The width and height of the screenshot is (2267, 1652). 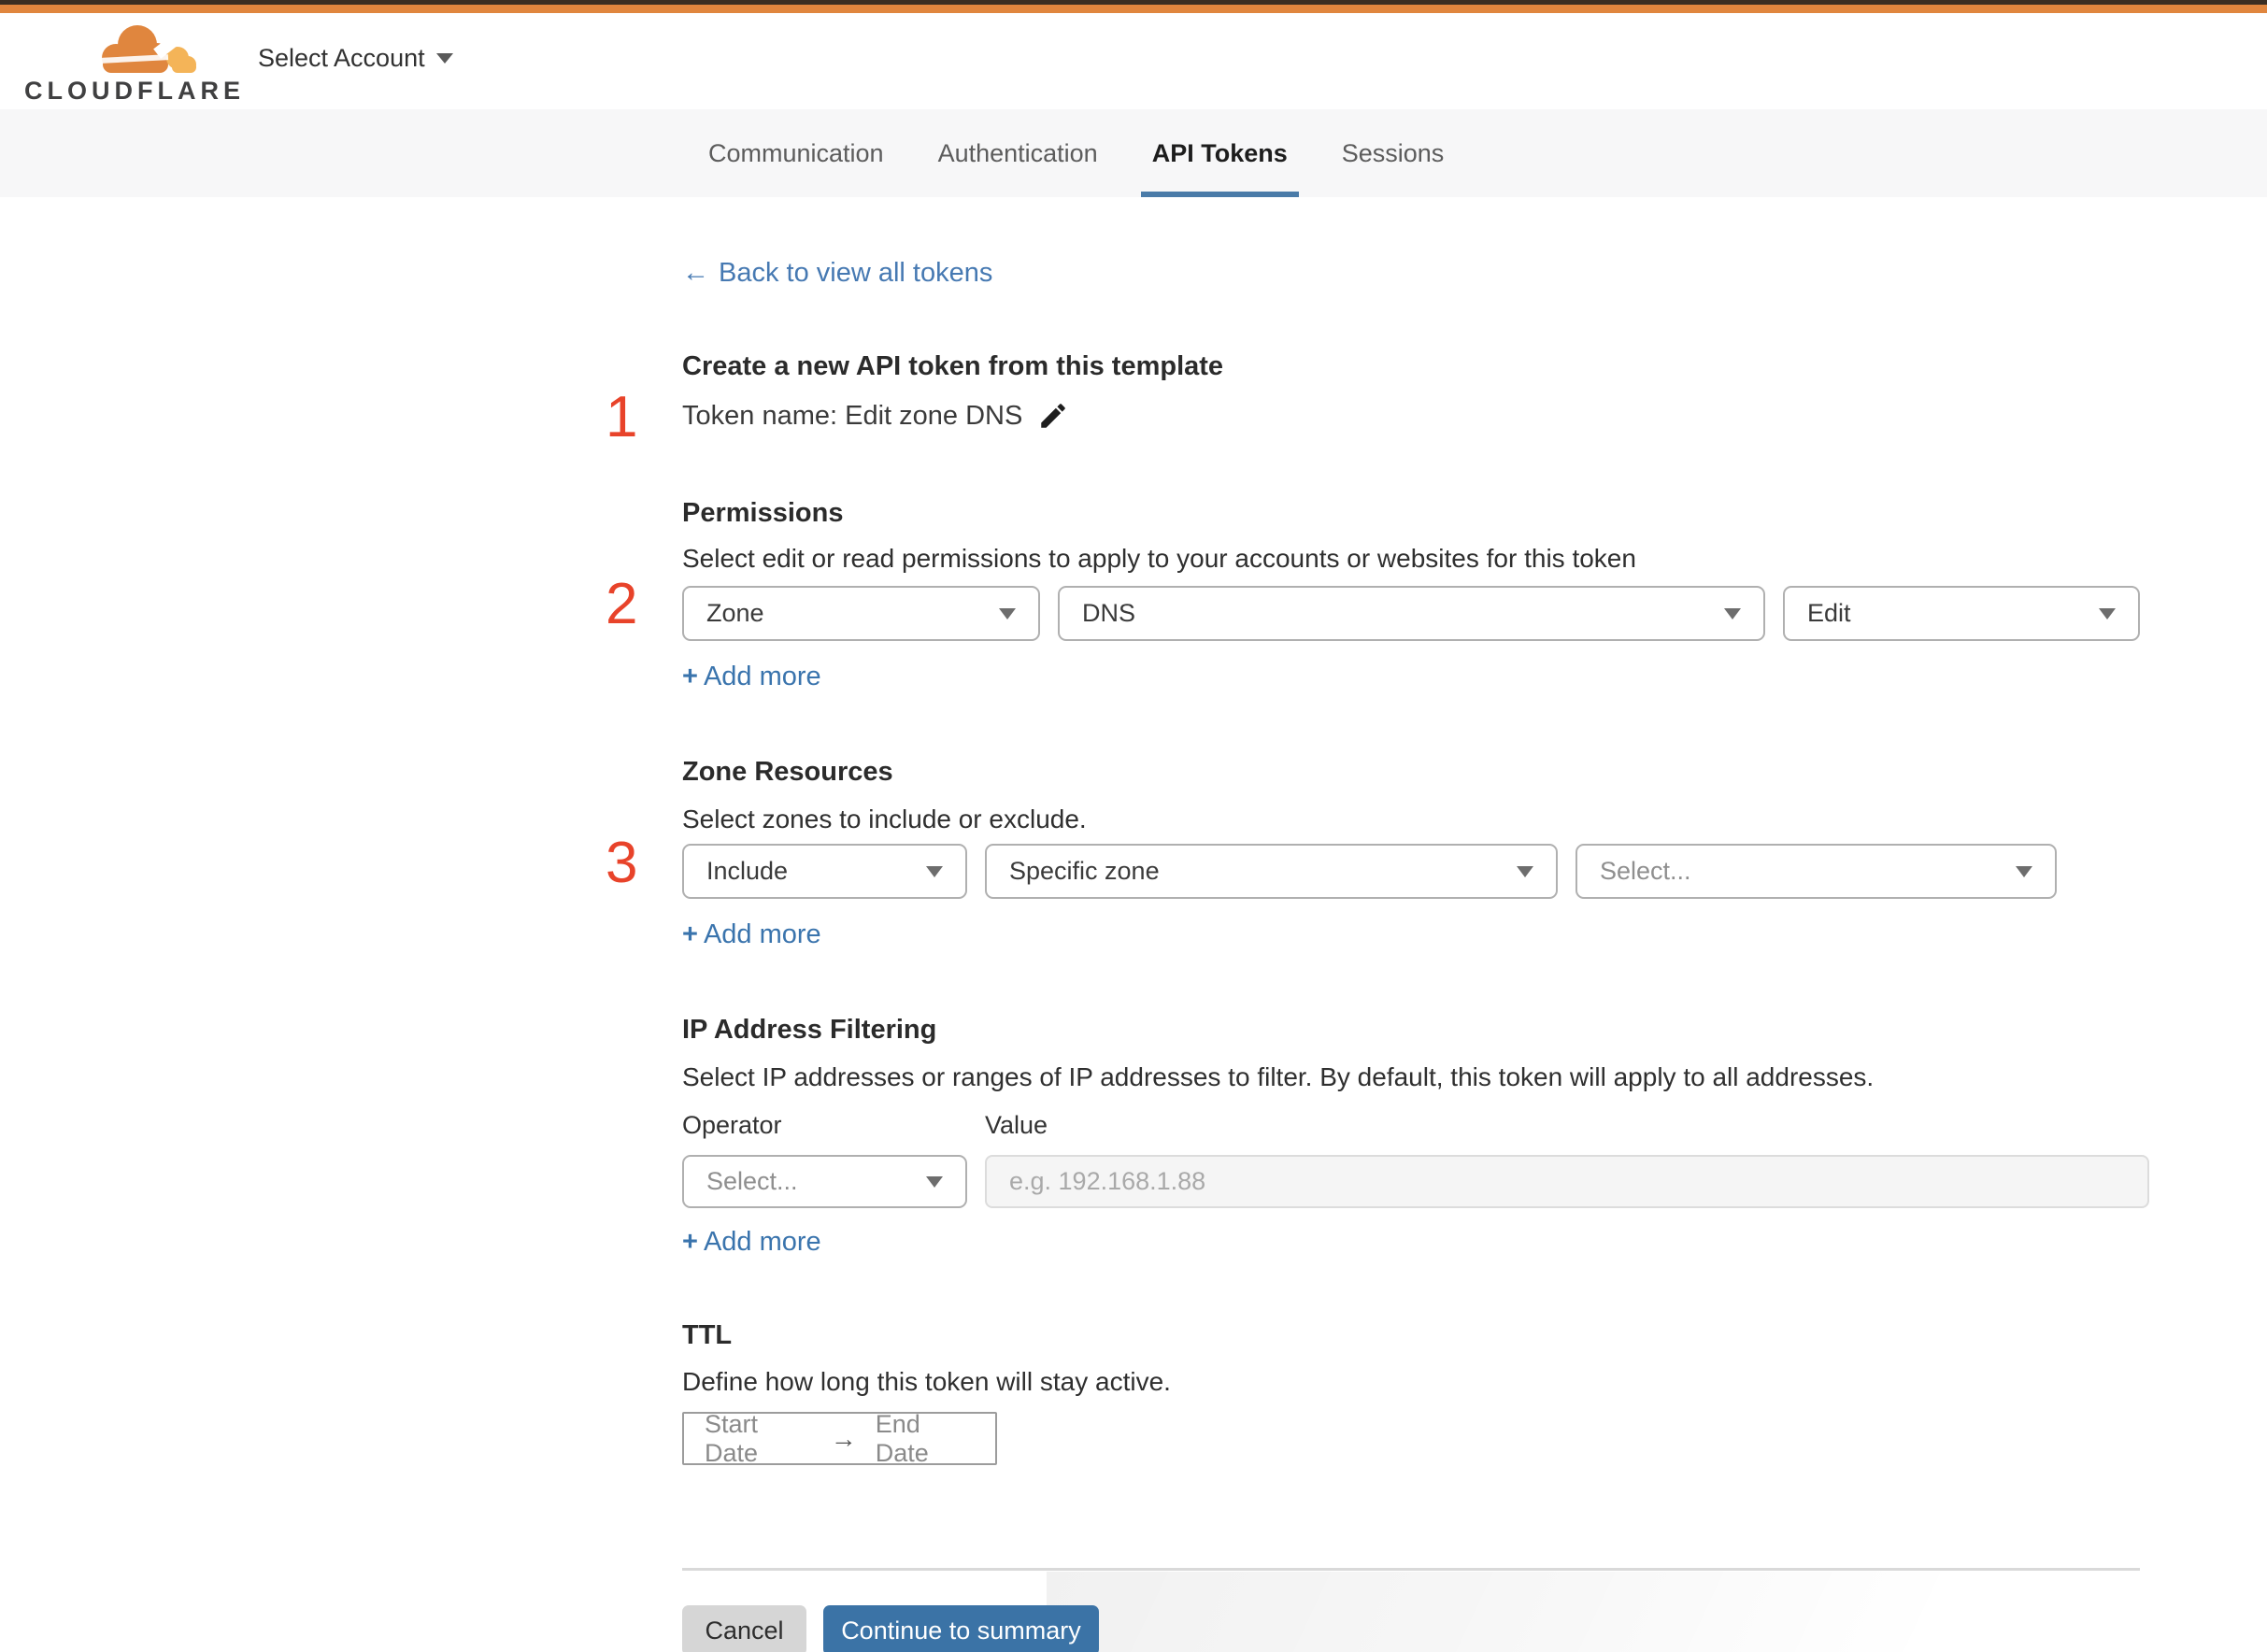 I want to click on step-2-number: 2, so click(x=622, y=604).